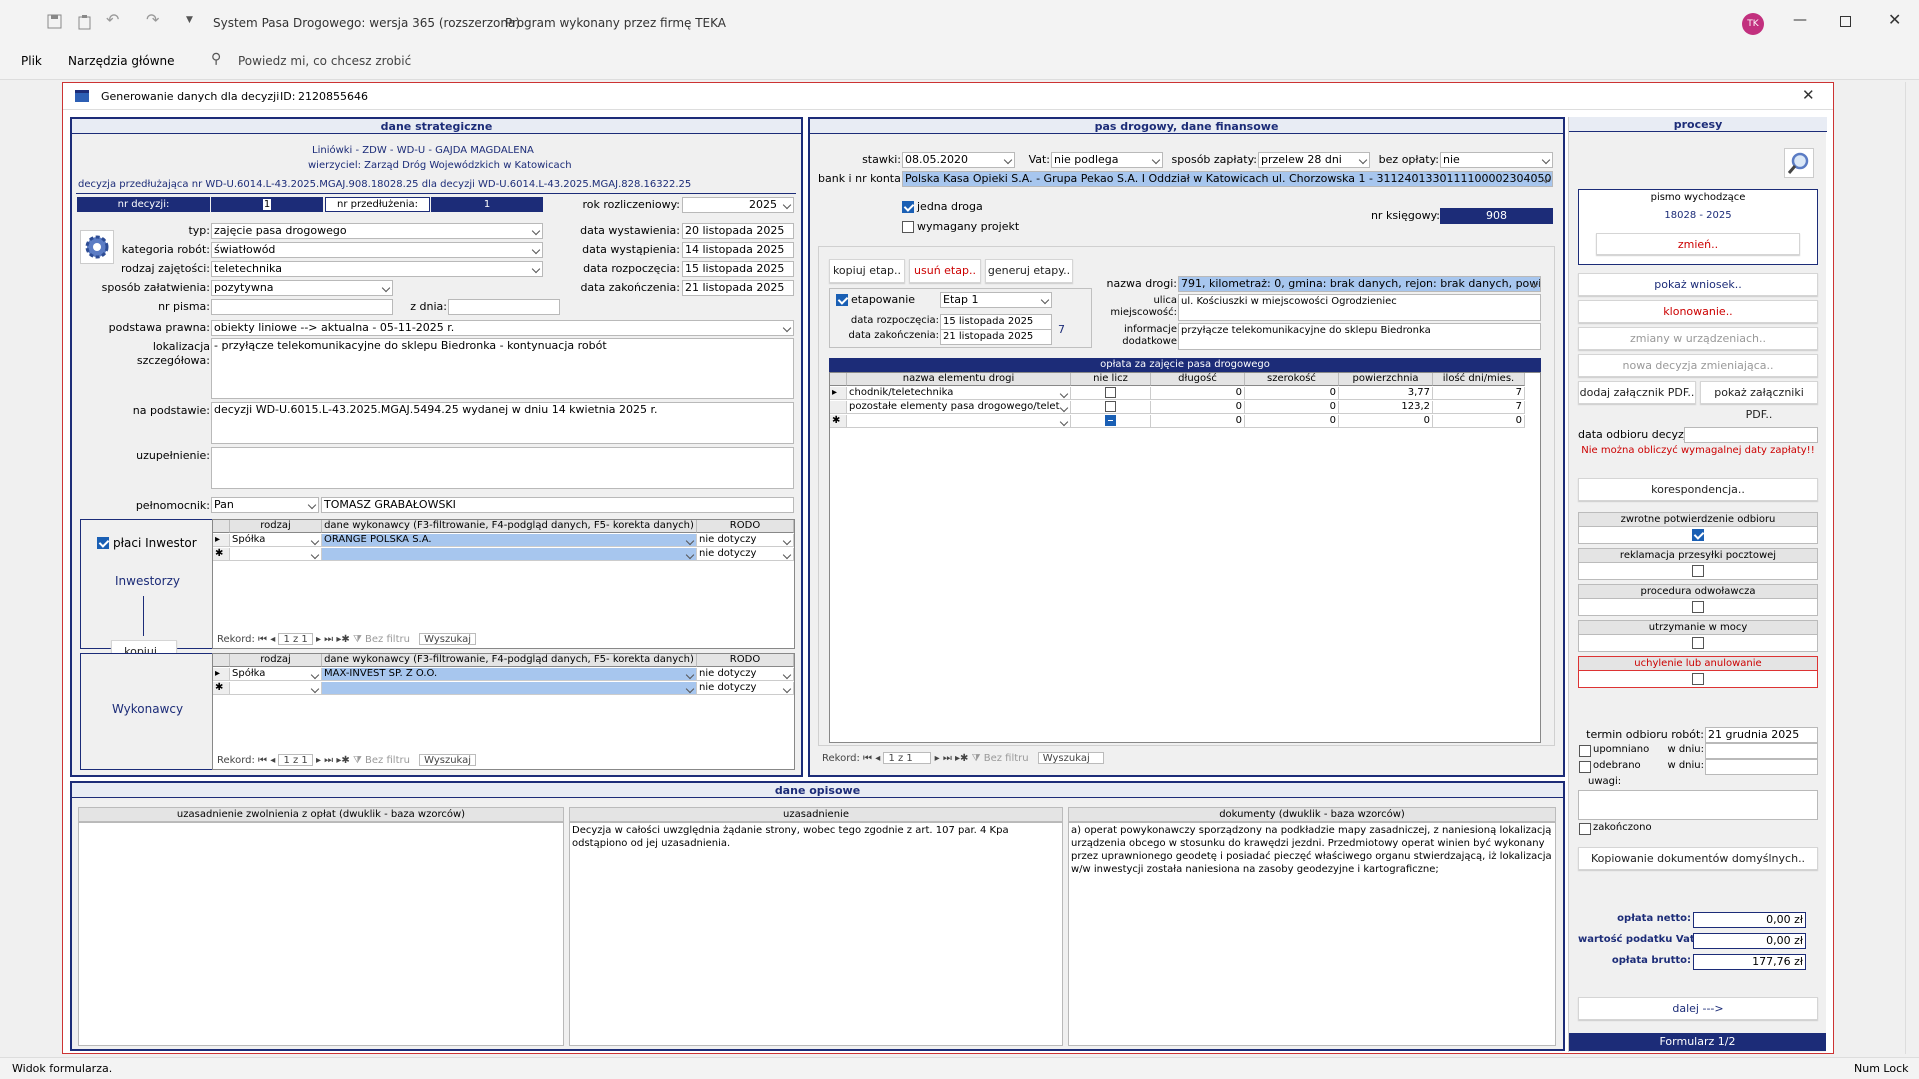  What do you see at coordinates (1585, 767) in the screenshot?
I see `odebrano-checkbox` at bounding box center [1585, 767].